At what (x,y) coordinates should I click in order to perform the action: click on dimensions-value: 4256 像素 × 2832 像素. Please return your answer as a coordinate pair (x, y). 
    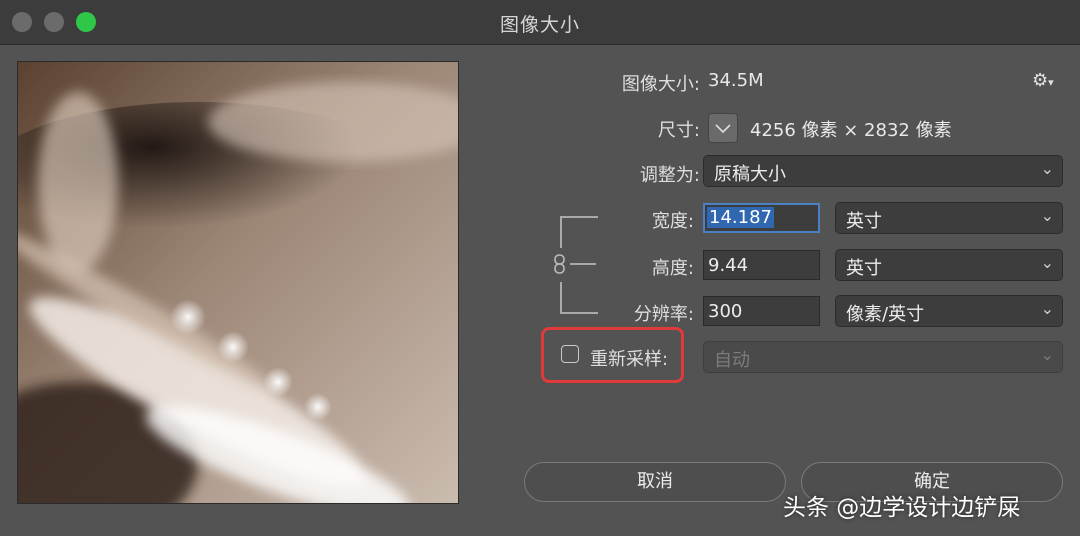
    Looking at the image, I should click on (851, 130).